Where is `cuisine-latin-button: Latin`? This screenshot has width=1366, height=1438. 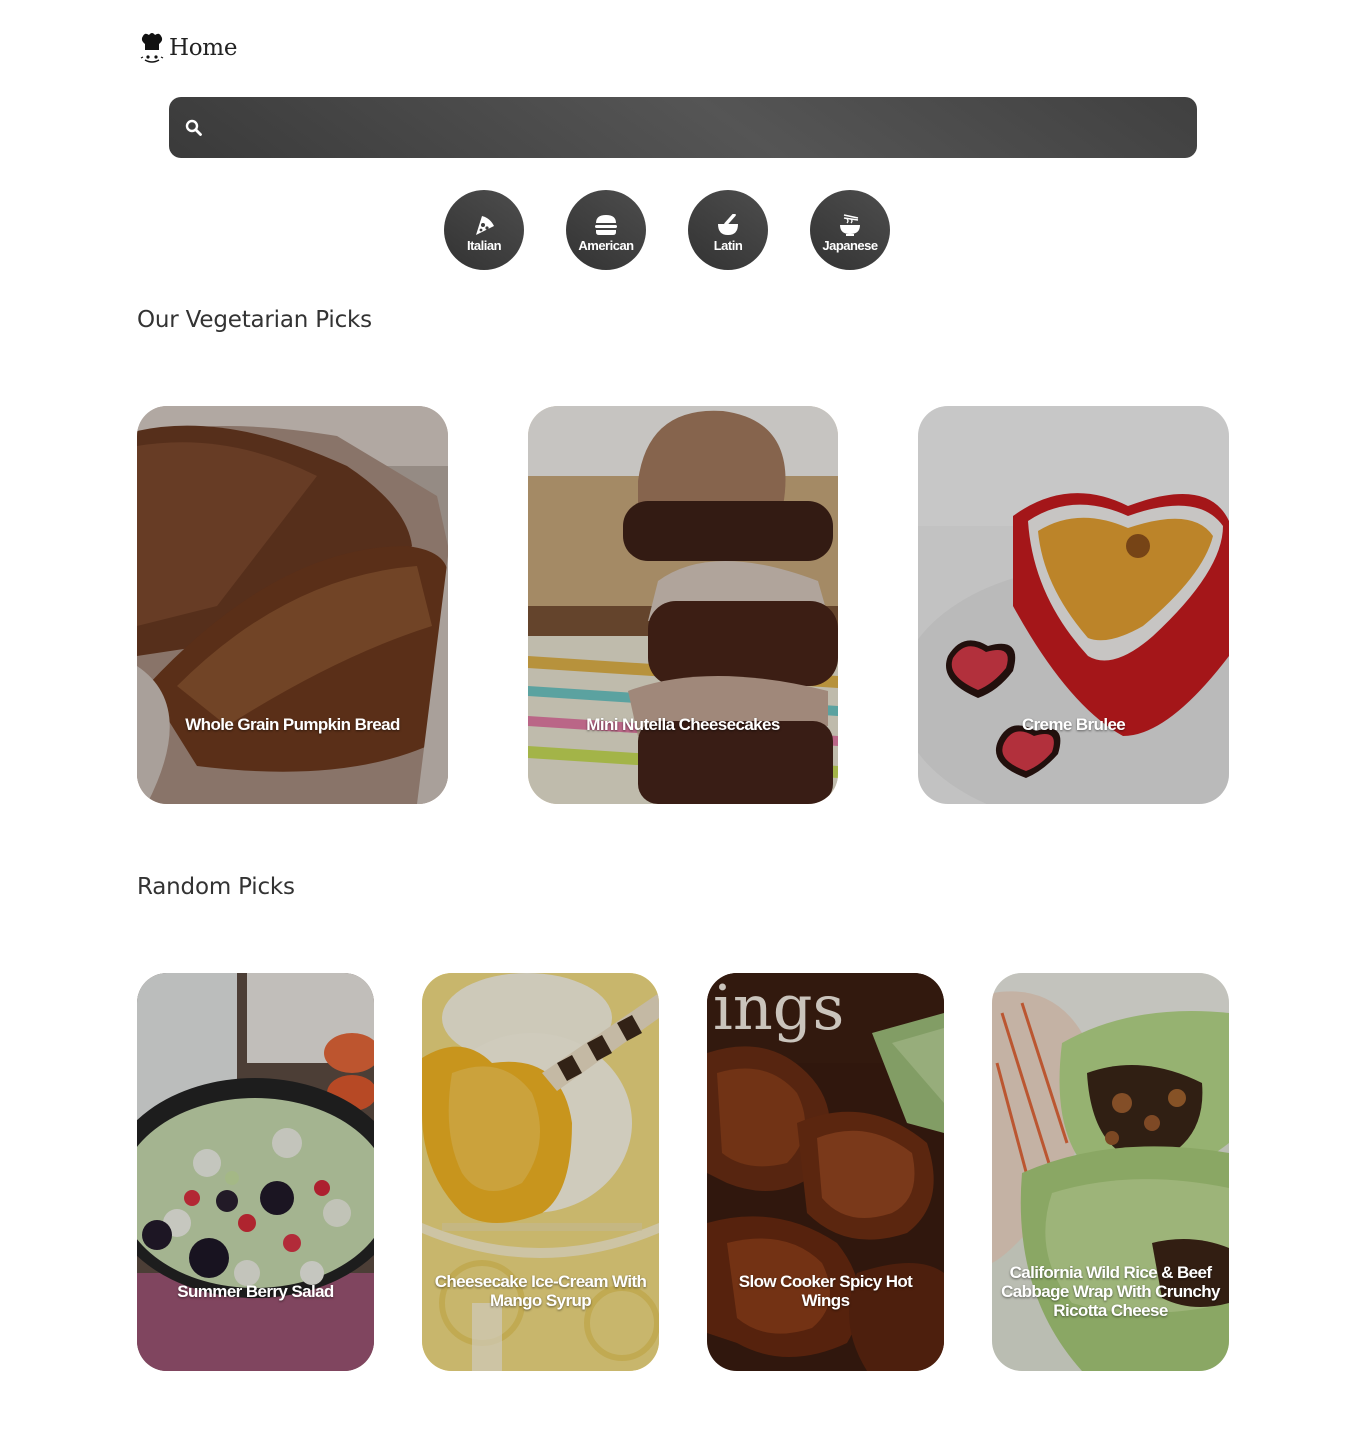 cuisine-latin-button: Latin is located at coordinates (728, 230).